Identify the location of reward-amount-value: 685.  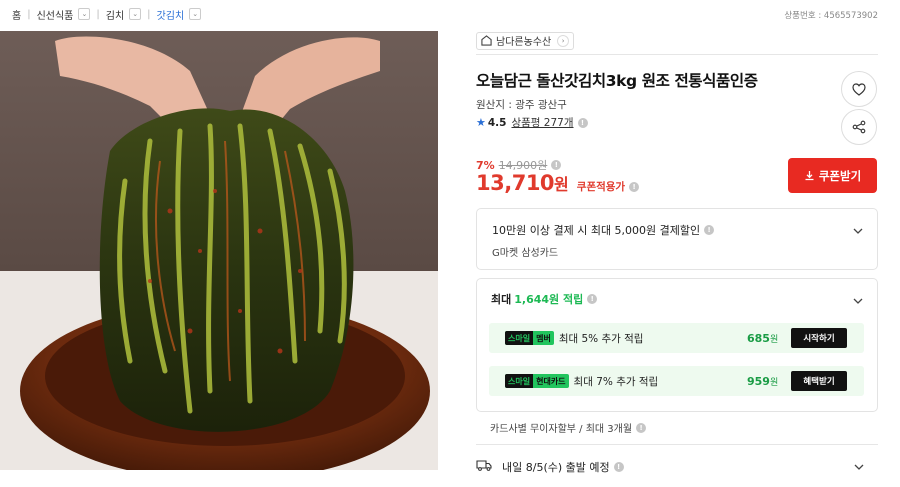
(758, 338).